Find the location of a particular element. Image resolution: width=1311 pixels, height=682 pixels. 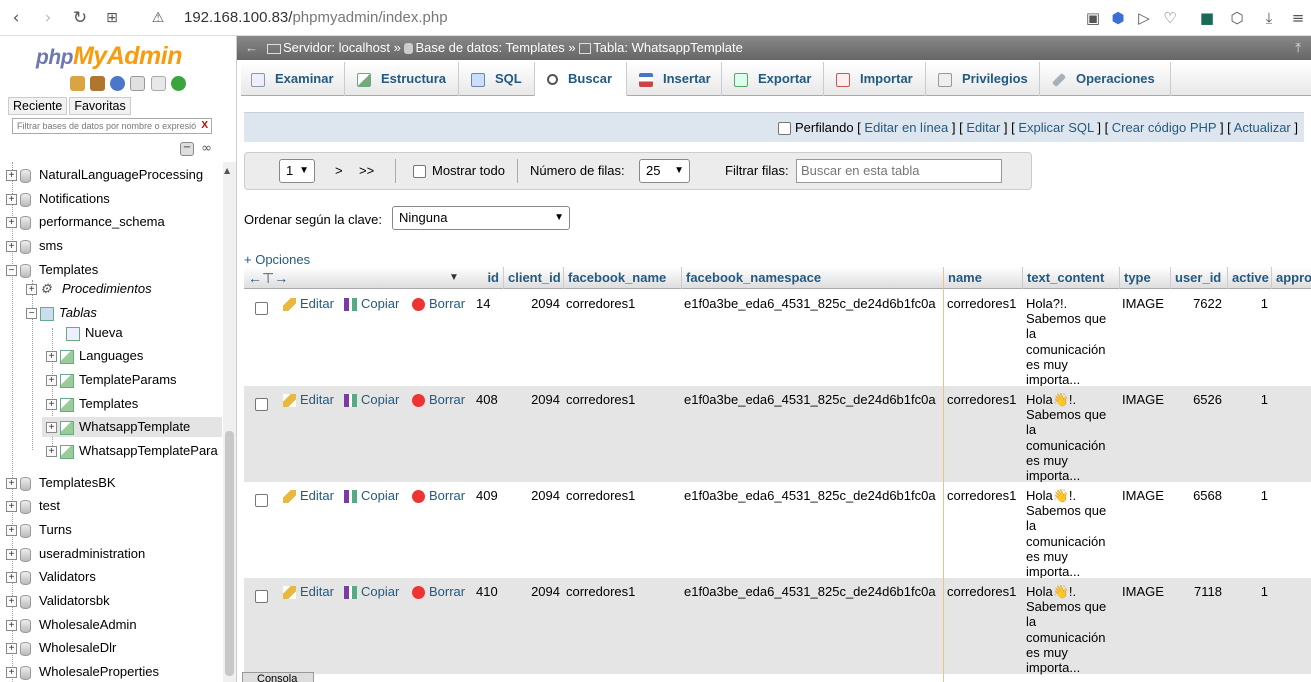

tree-table: + WhatsappTemplatePara is located at coordinates (132, 451).